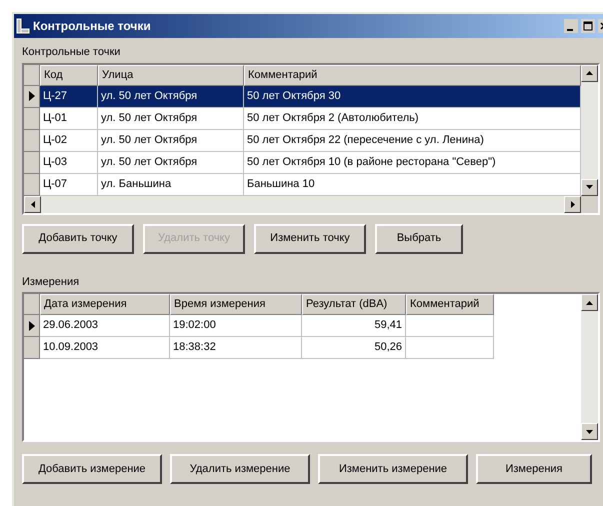 This screenshot has width=603, height=506. What do you see at coordinates (92, 469) in the screenshot?
I see `action-button: Добавить измерение` at bounding box center [92, 469].